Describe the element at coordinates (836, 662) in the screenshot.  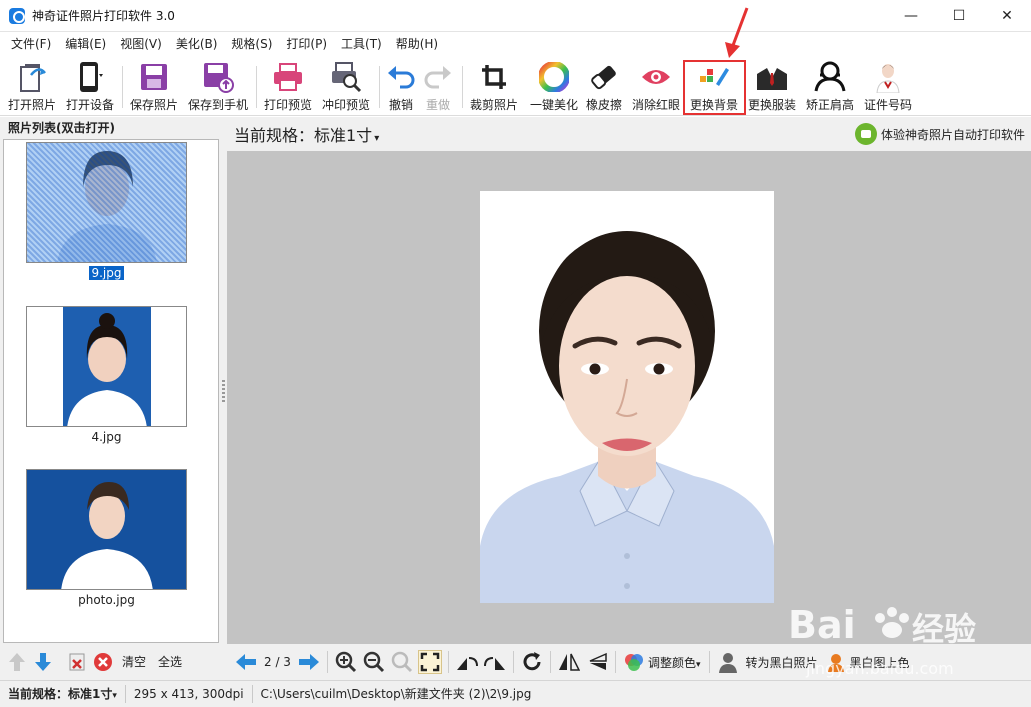
I see `colorize-icon` at that location.